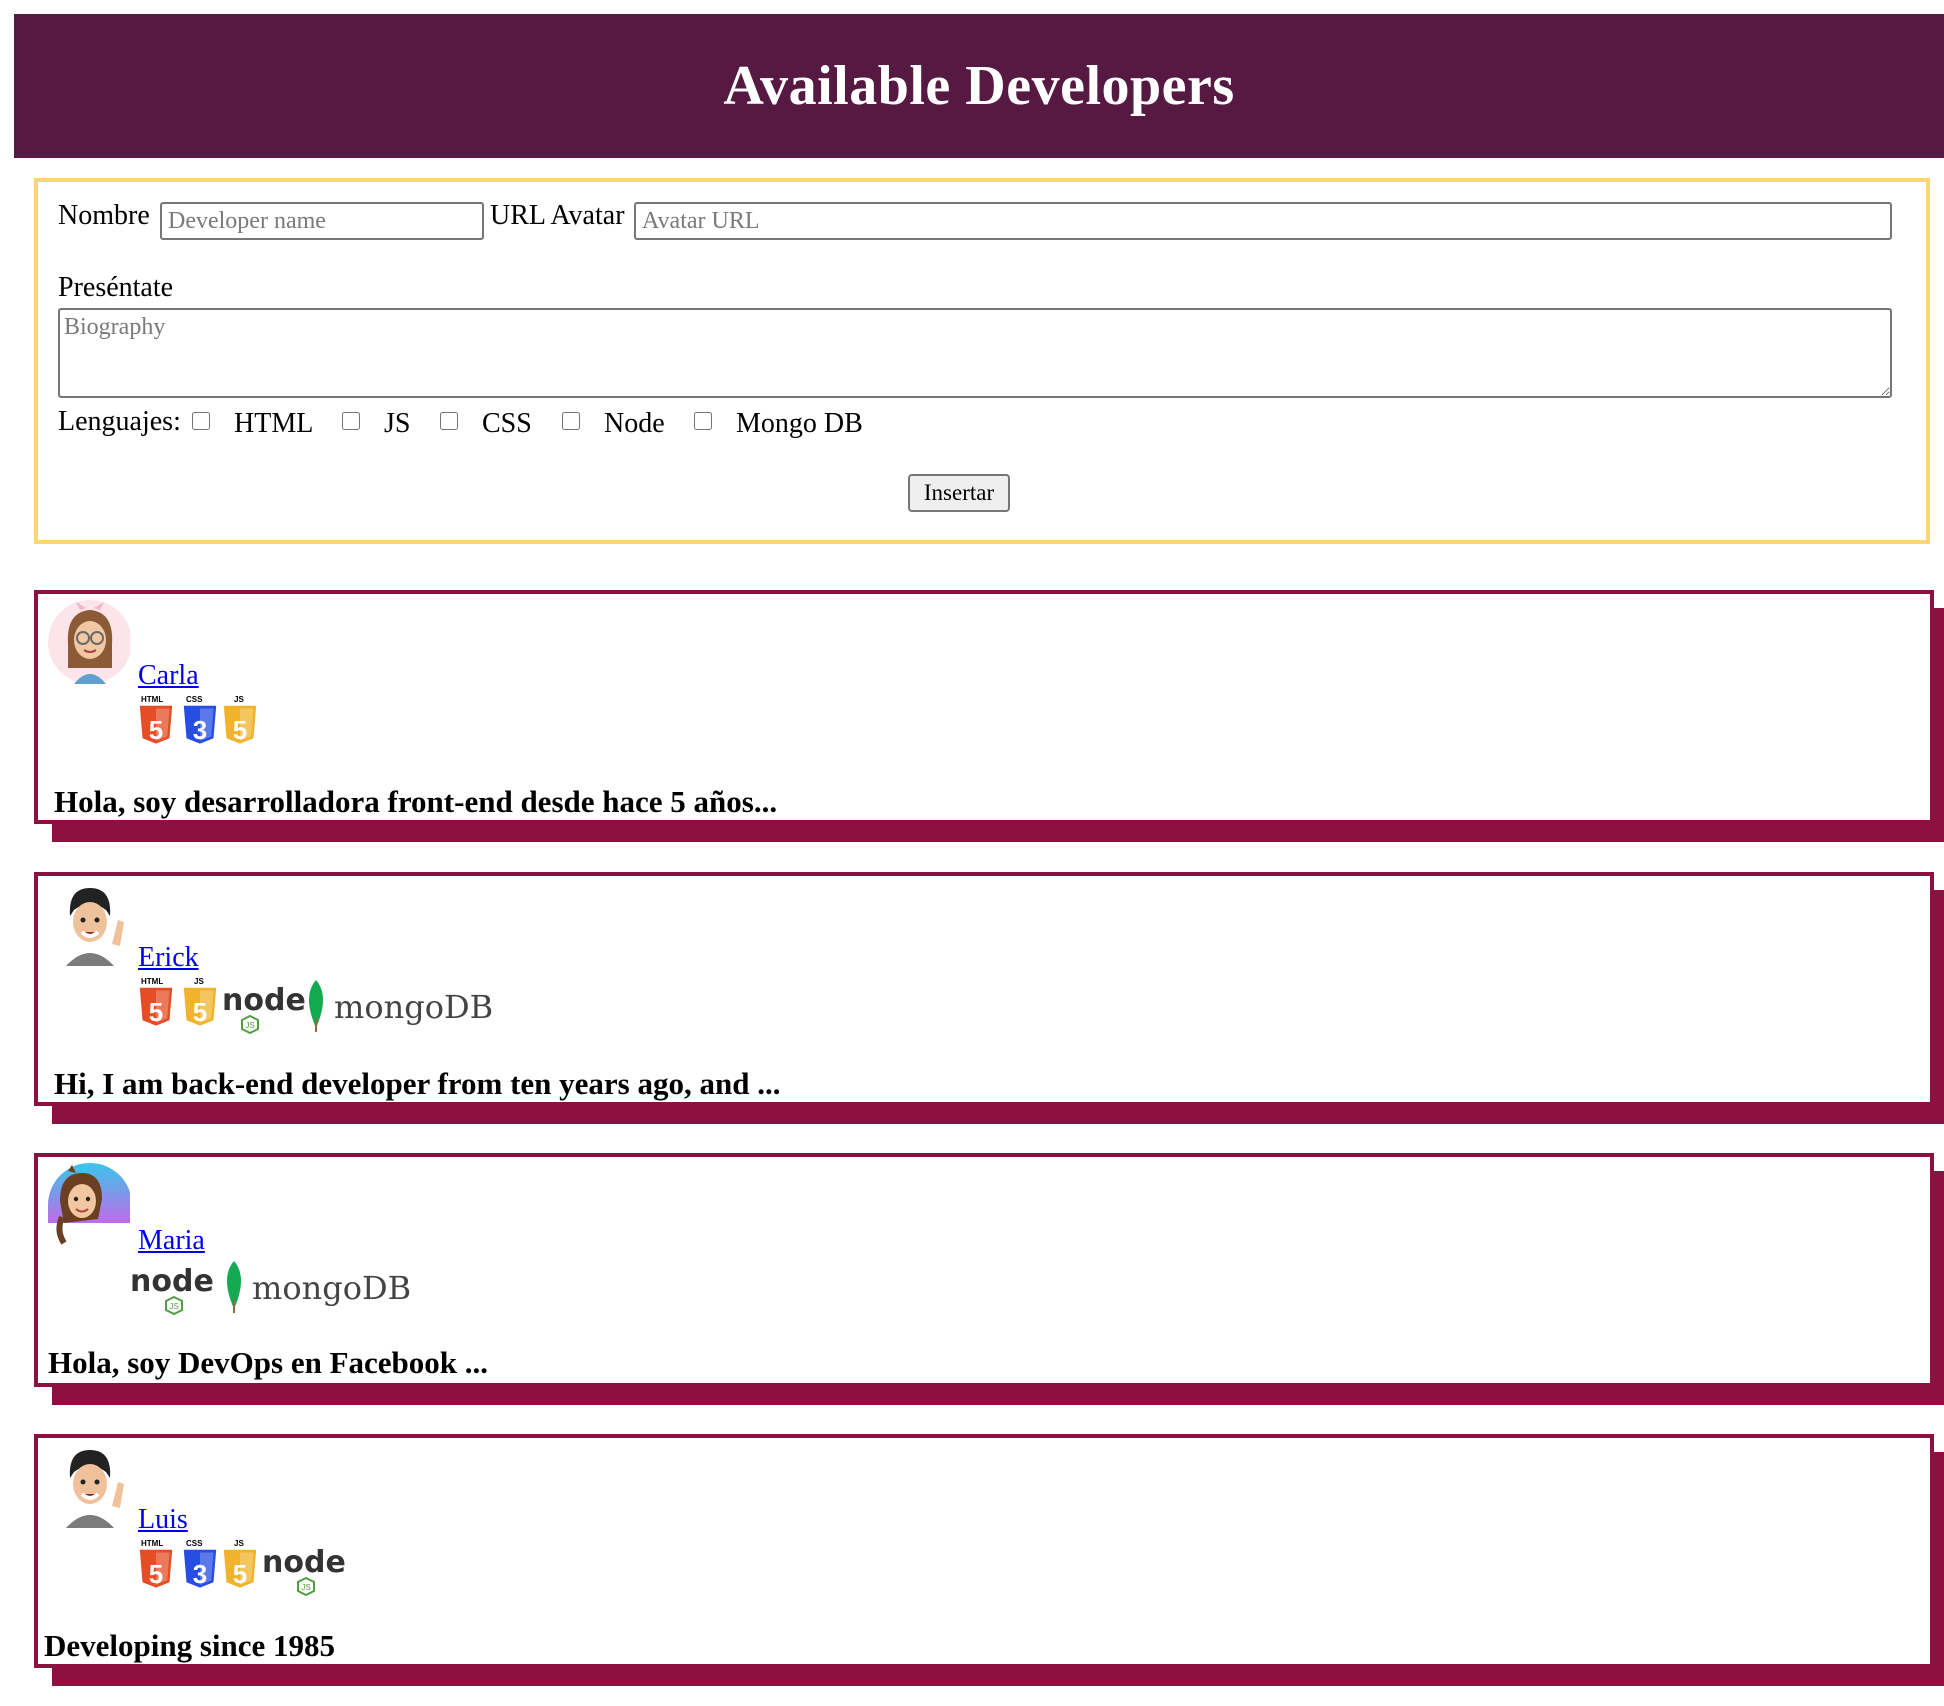 Image resolution: width=1944 pixels, height=1706 pixels. I want to click on page-header: Available Developers, so click(979, 86).